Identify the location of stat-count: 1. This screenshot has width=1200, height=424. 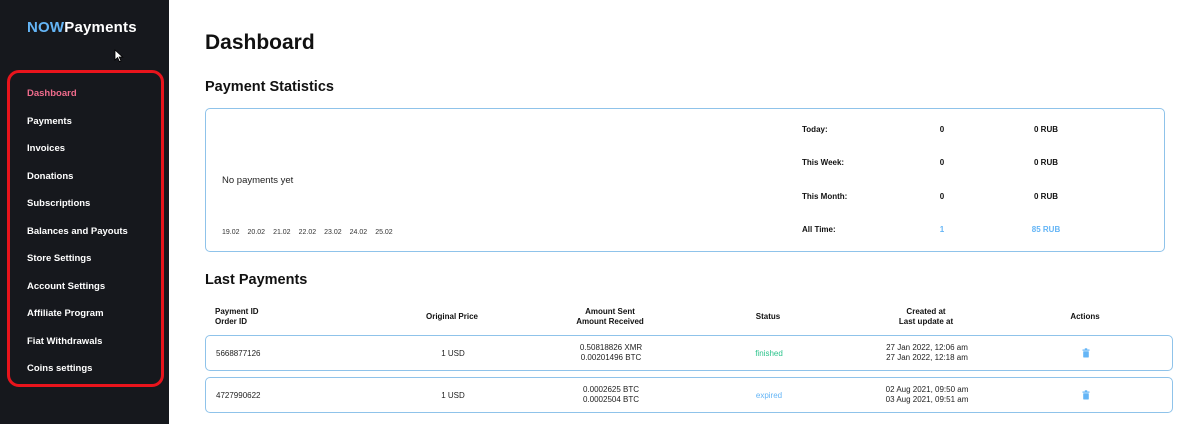
(942, 229).